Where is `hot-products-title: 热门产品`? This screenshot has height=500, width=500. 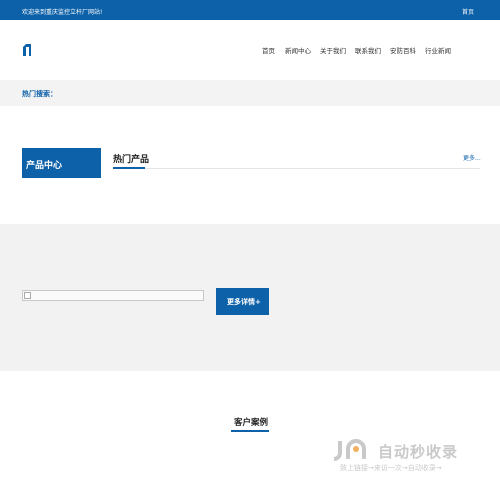 hot-products-title: 热门产品 is located at coordinates (131, 160).